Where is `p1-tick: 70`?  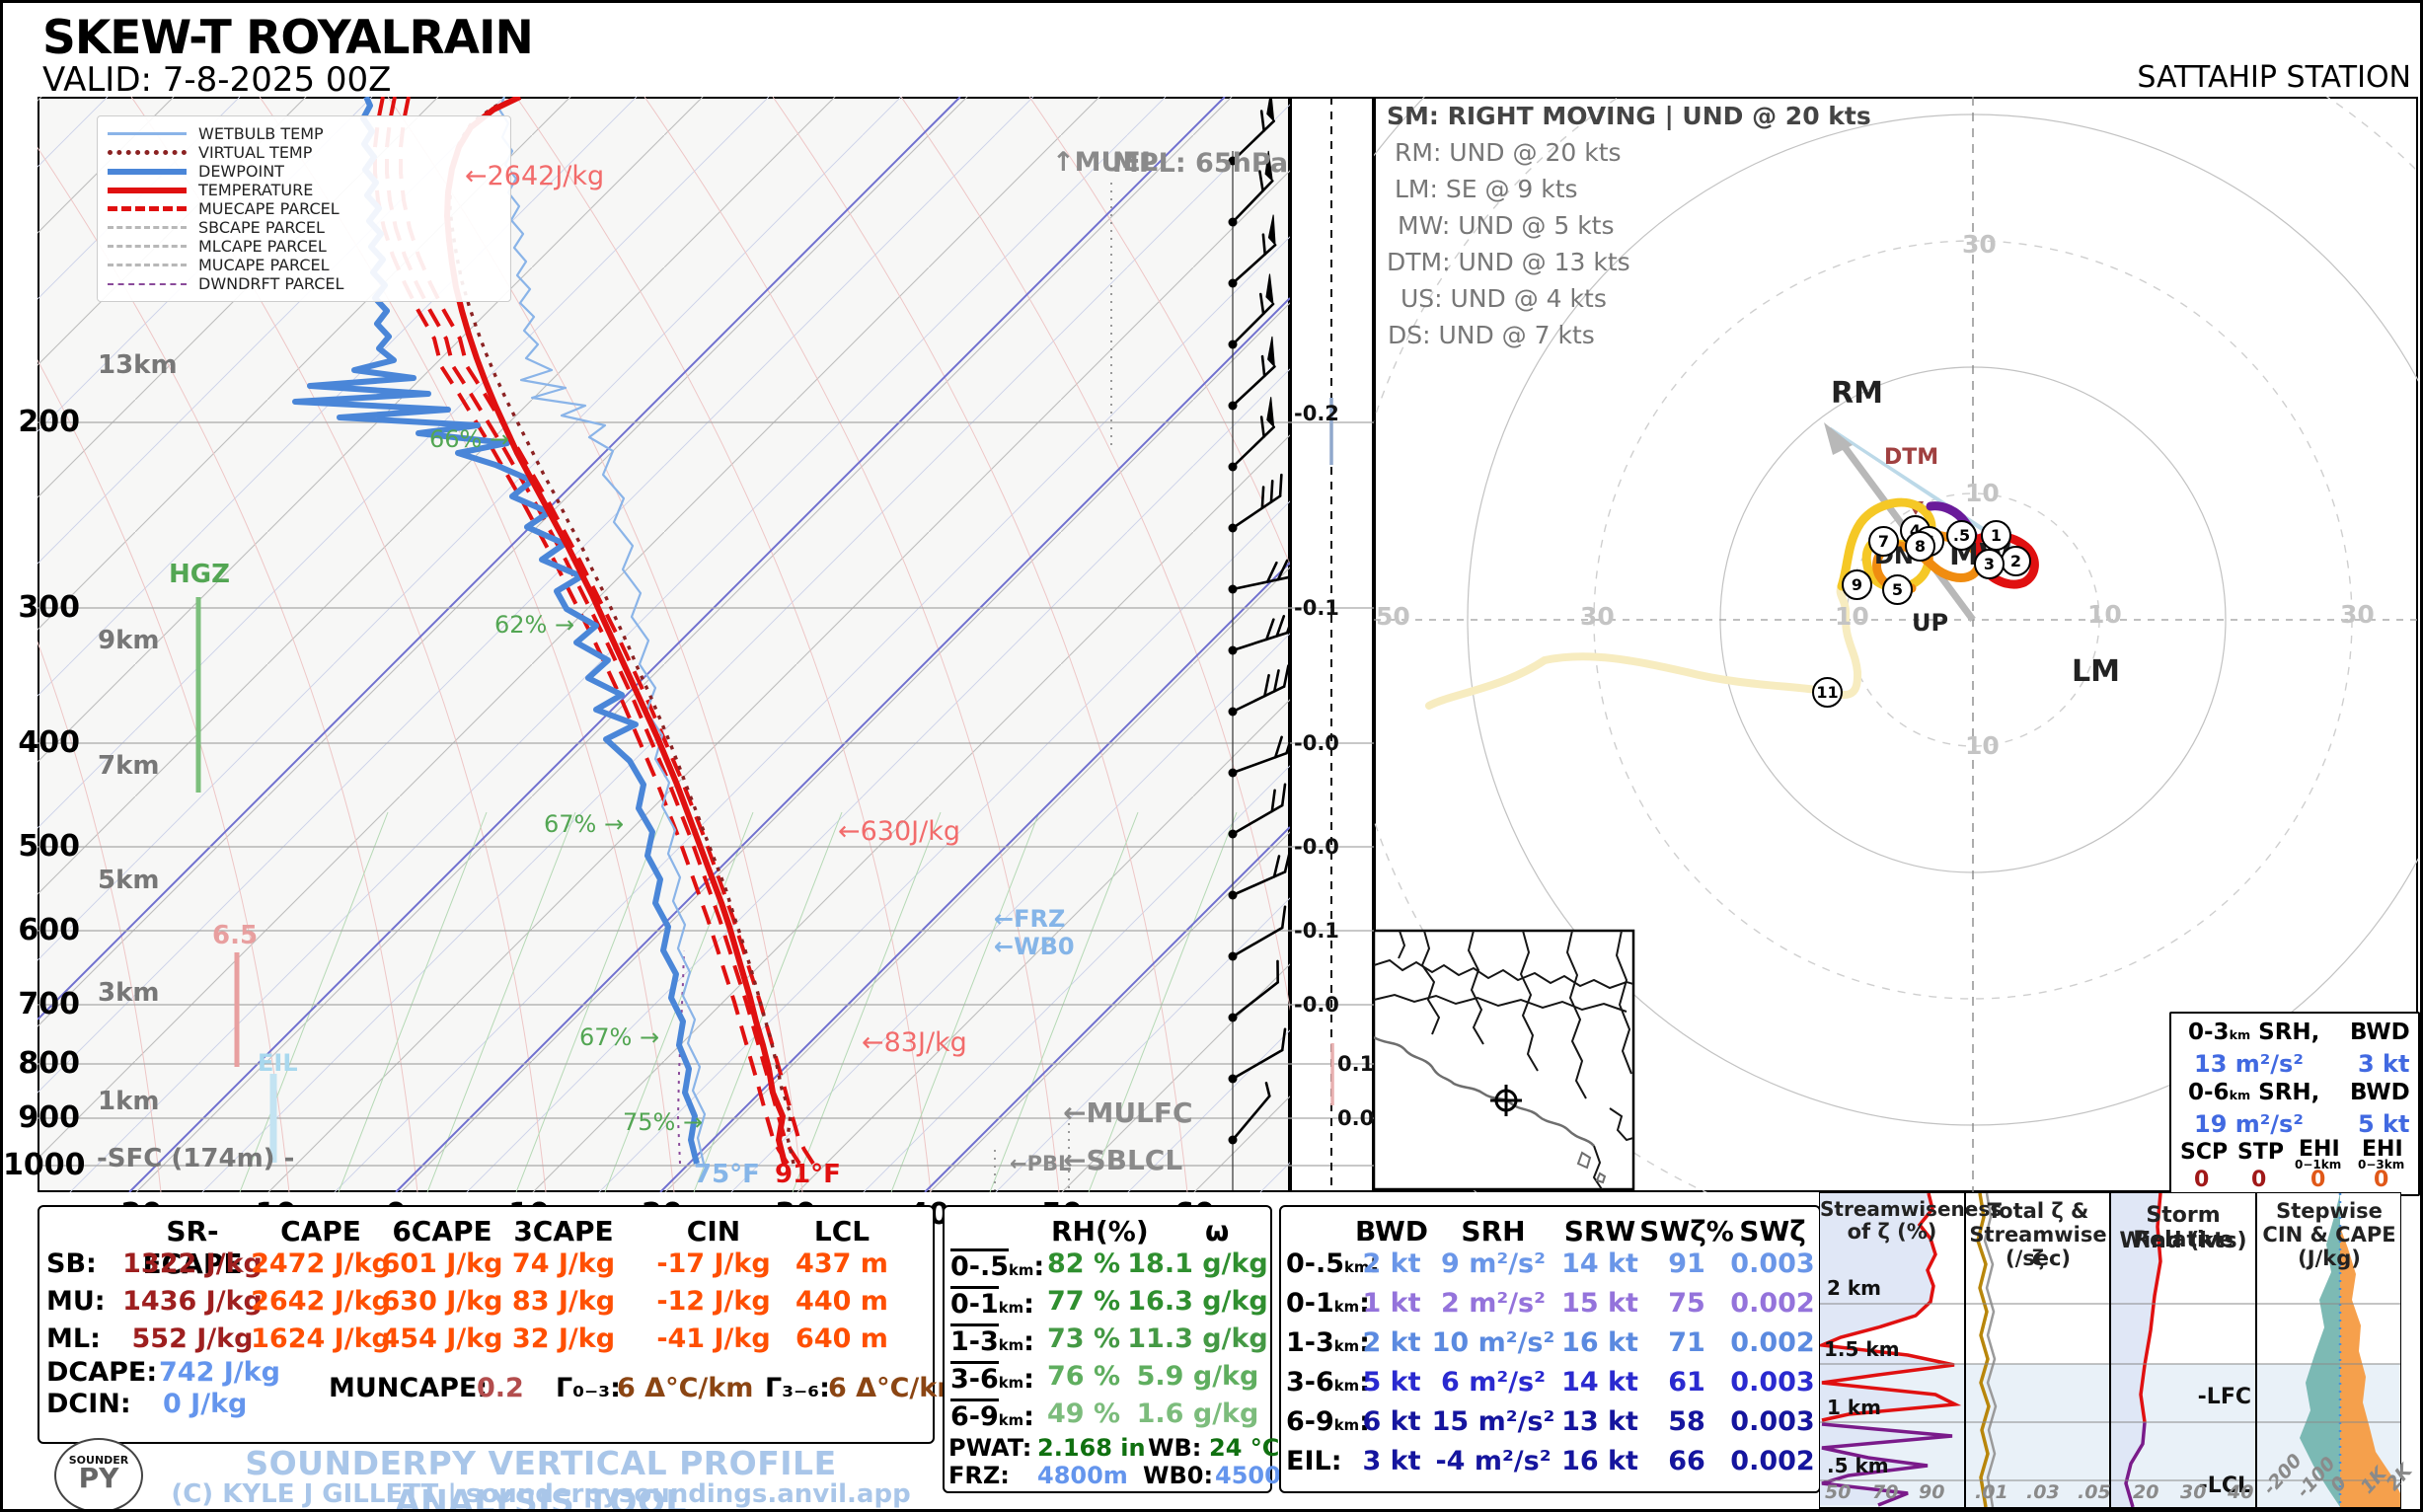
p1-tick: 70 is located at coordinates (1886, 1492).